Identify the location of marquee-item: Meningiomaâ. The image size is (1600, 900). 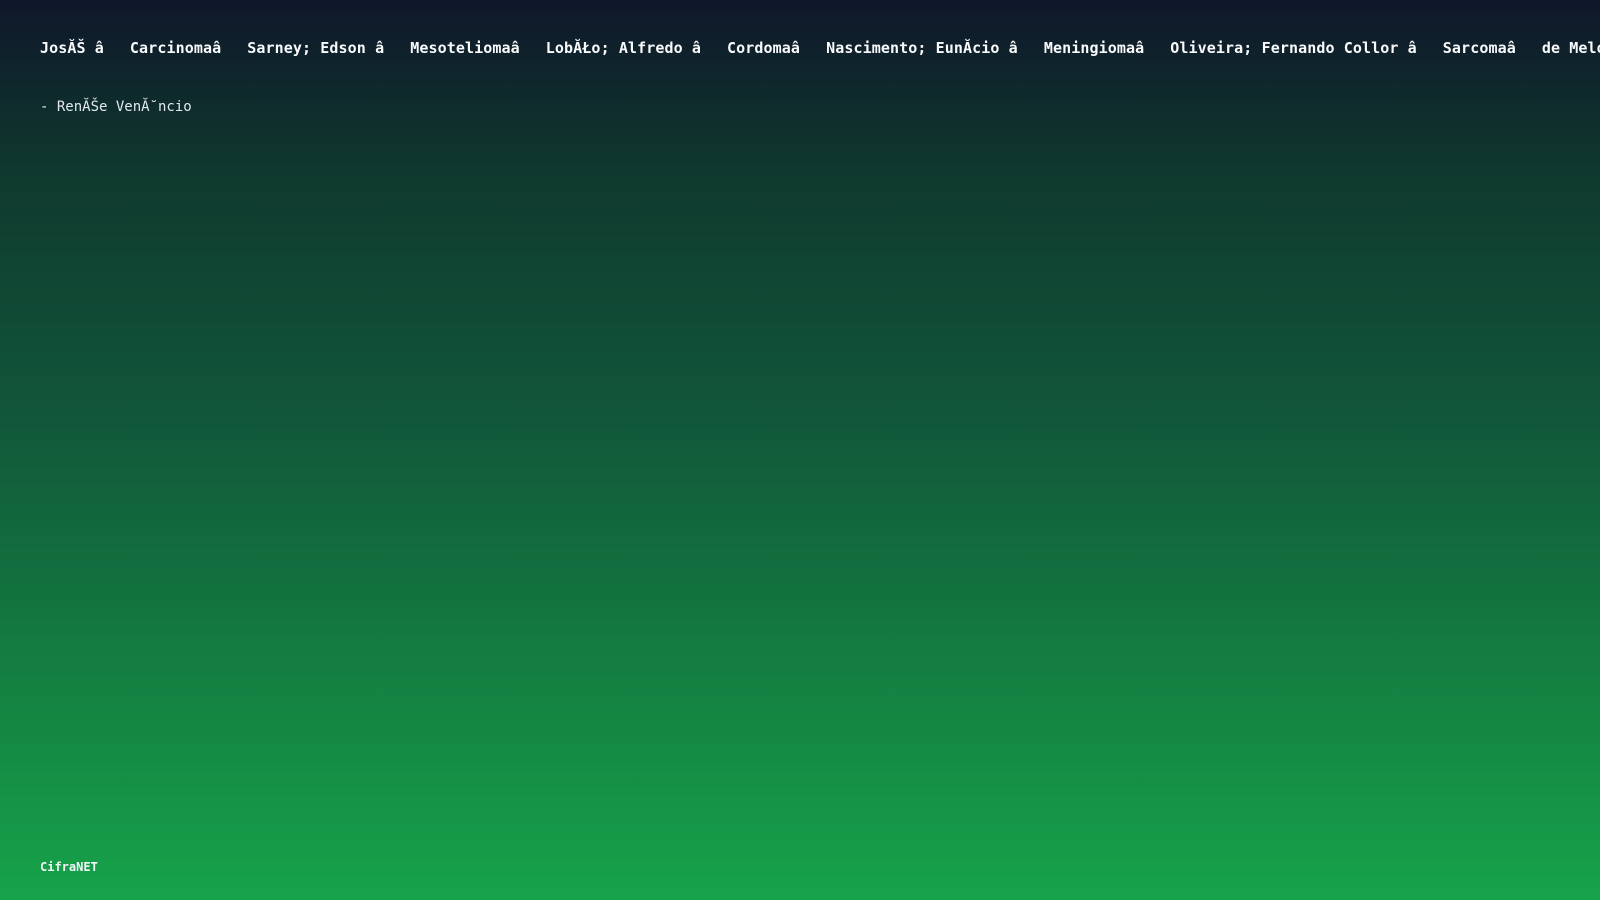
(1094, 48).